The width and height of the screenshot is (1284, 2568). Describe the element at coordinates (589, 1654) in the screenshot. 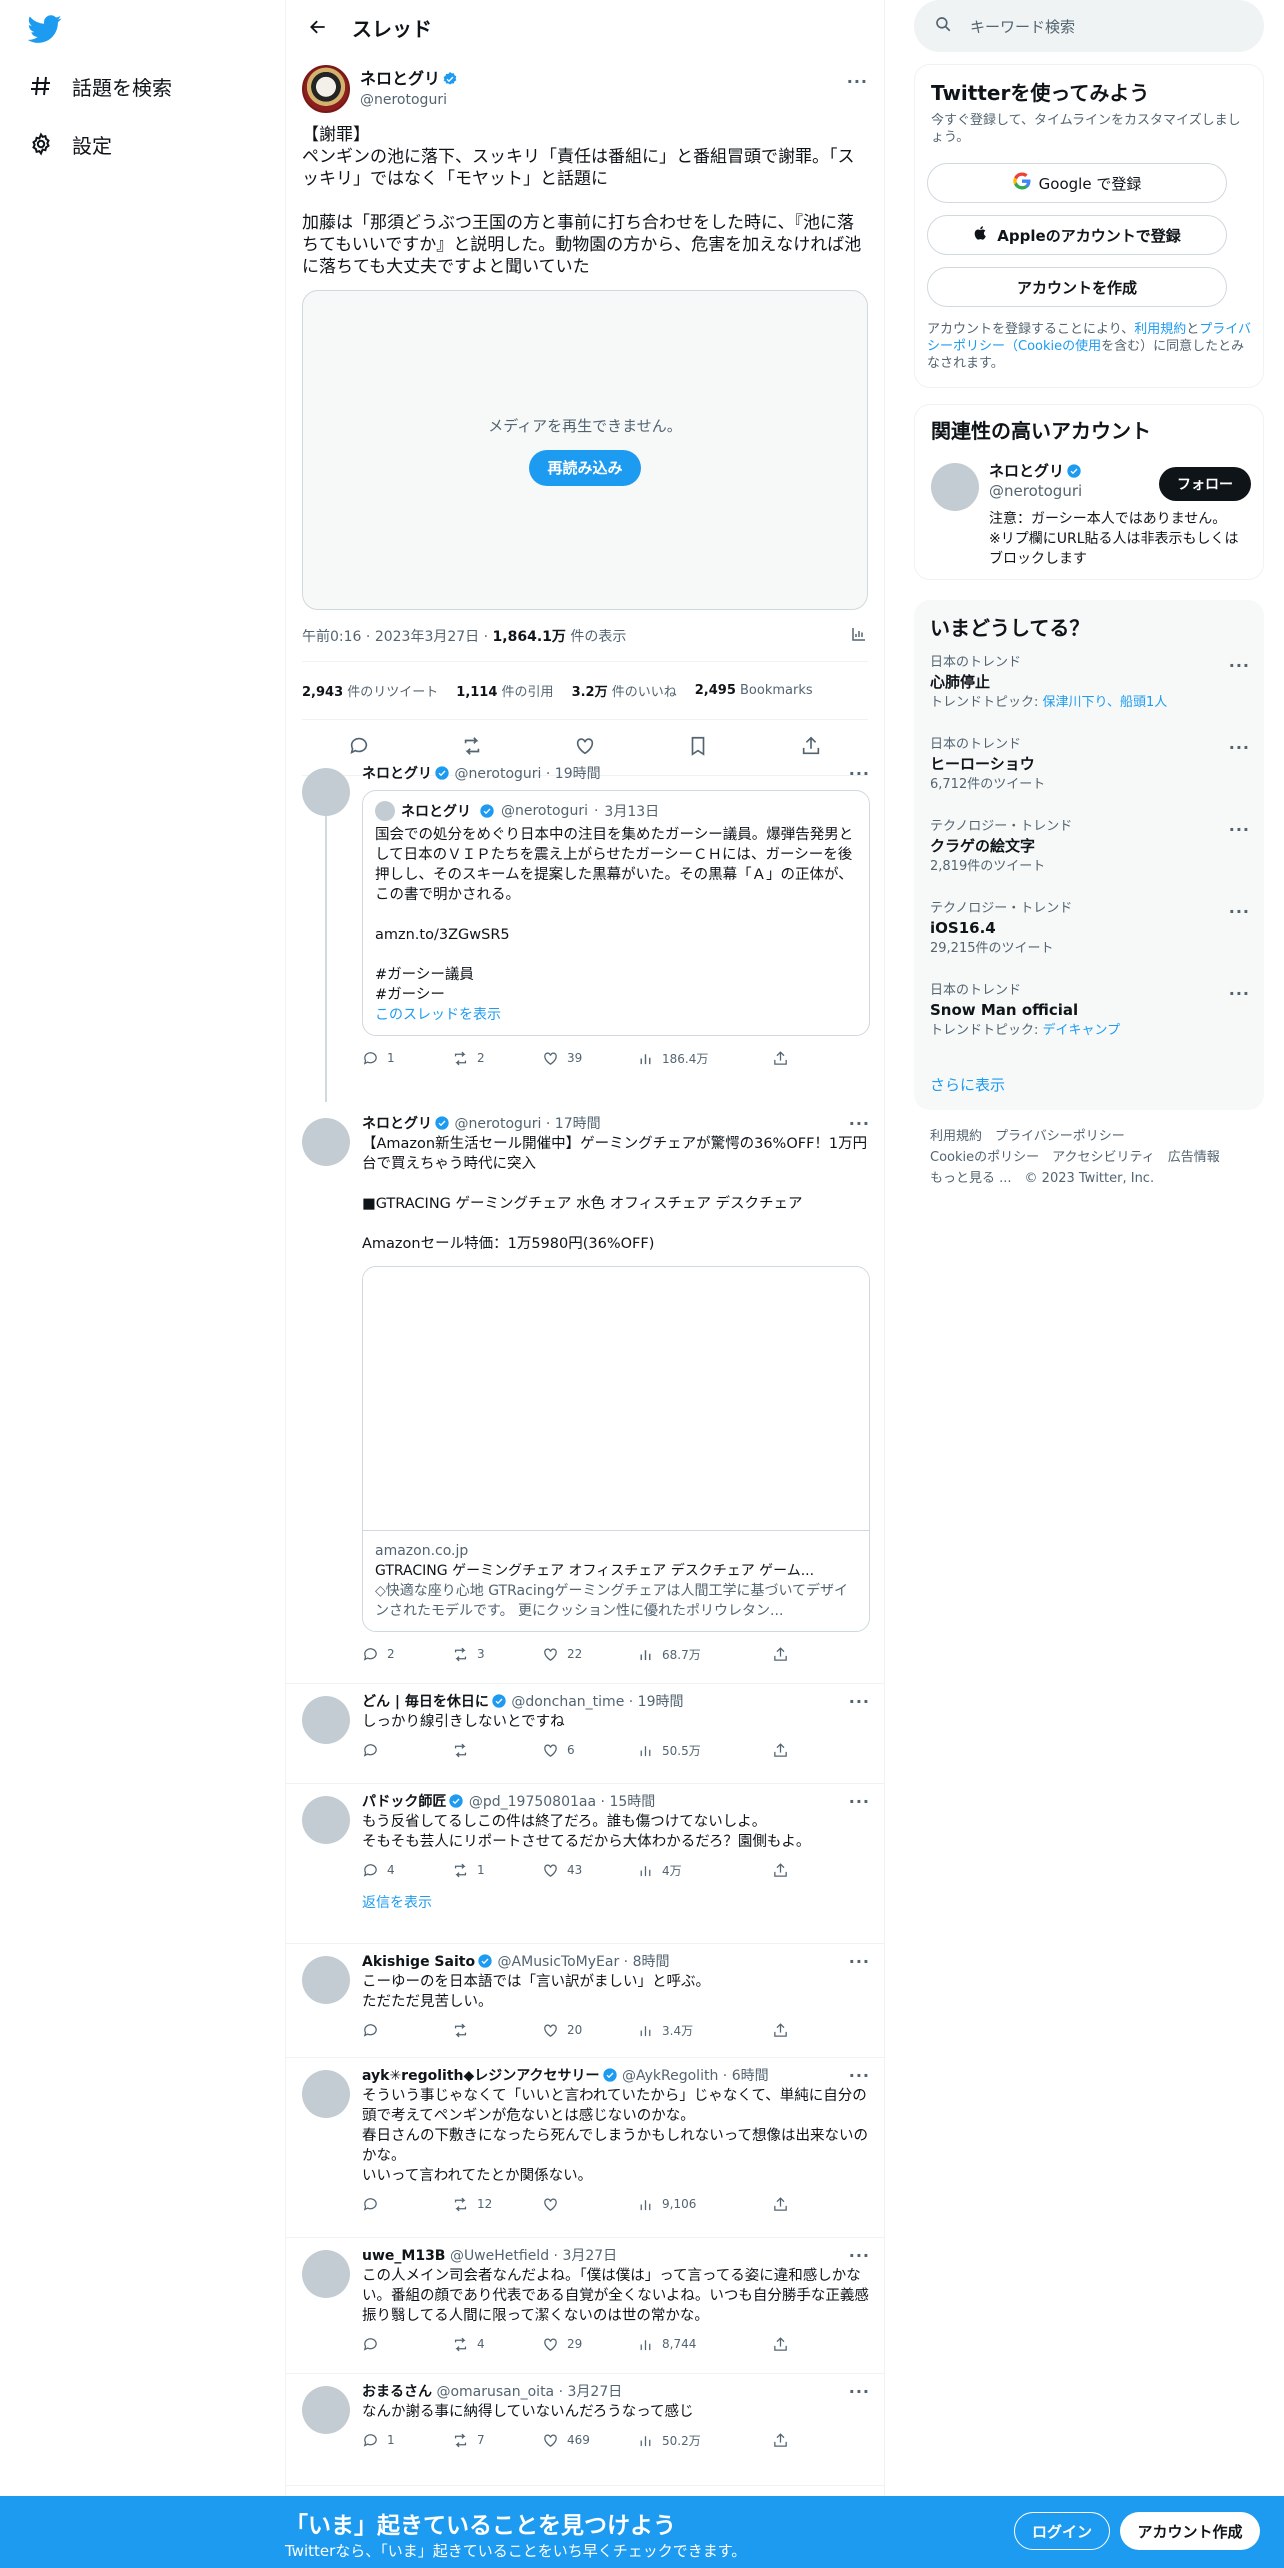

I see `like-button: 22` at that location.